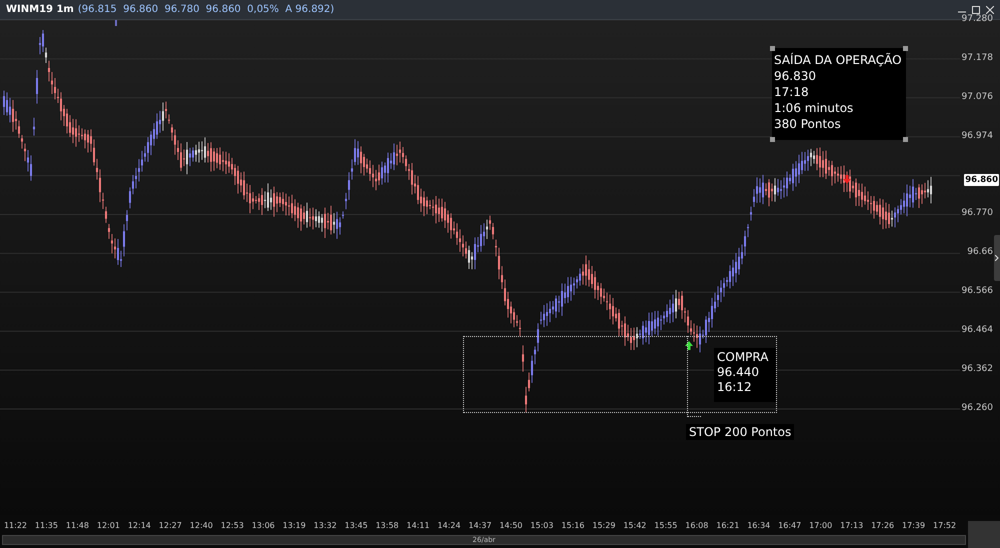 The width and height of the screenshot is (1000, 548). What do you see at coordinates (77, 525) in the screenshot?
I see `time-tick: 11:48` at bounding box center [77, 525].